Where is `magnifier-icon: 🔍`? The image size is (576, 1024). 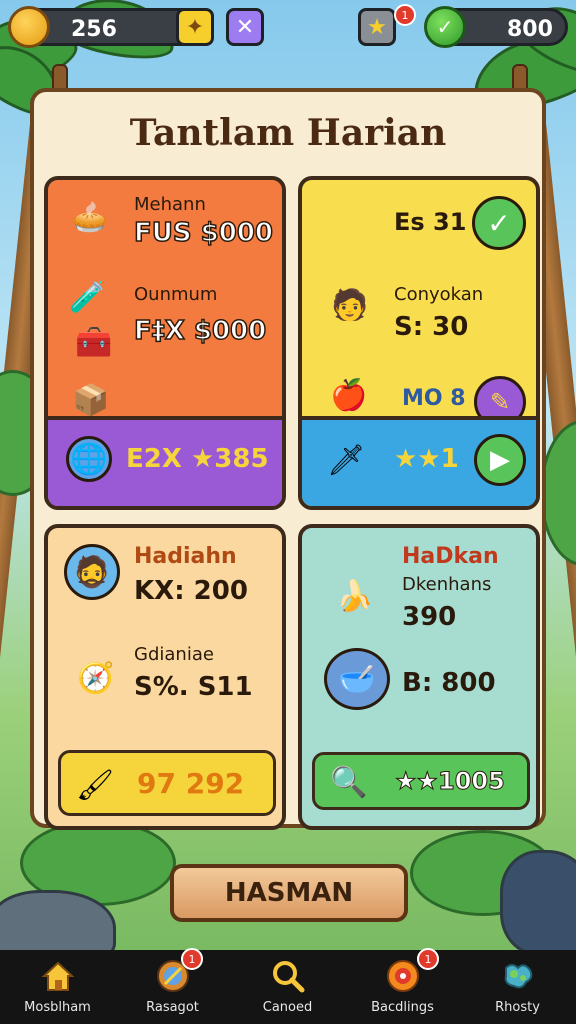
magnifier-icon: 🔍 is located at coordinates (349, 782).